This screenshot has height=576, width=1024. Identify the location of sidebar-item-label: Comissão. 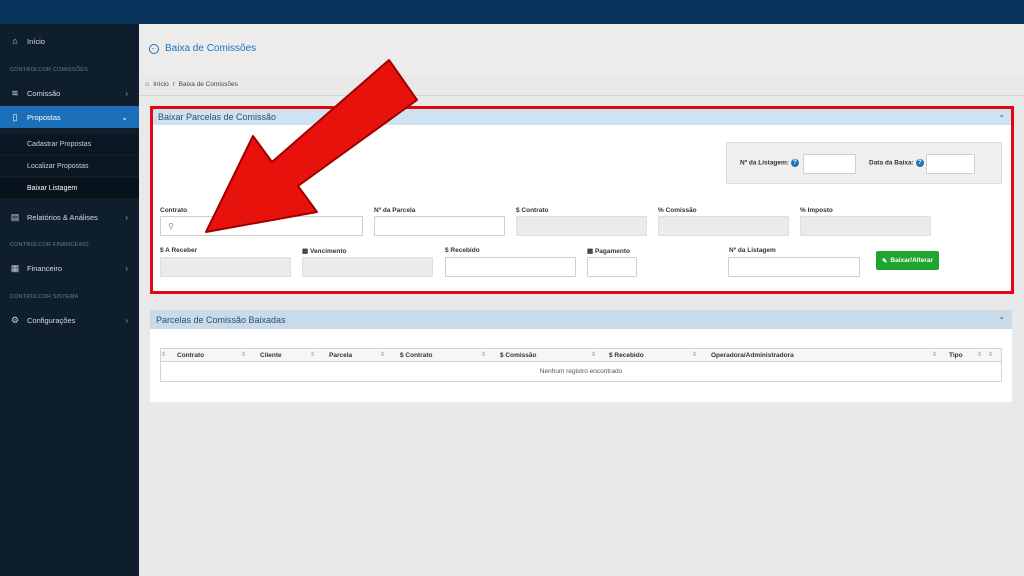
(44, 93).